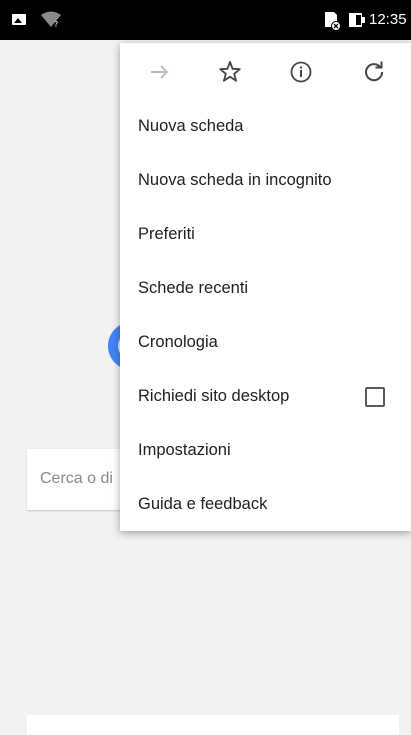  Describe the element at coordinates (203, 504) in the screenshot. I see `menu-item-label: Guida e feedback` at that location.